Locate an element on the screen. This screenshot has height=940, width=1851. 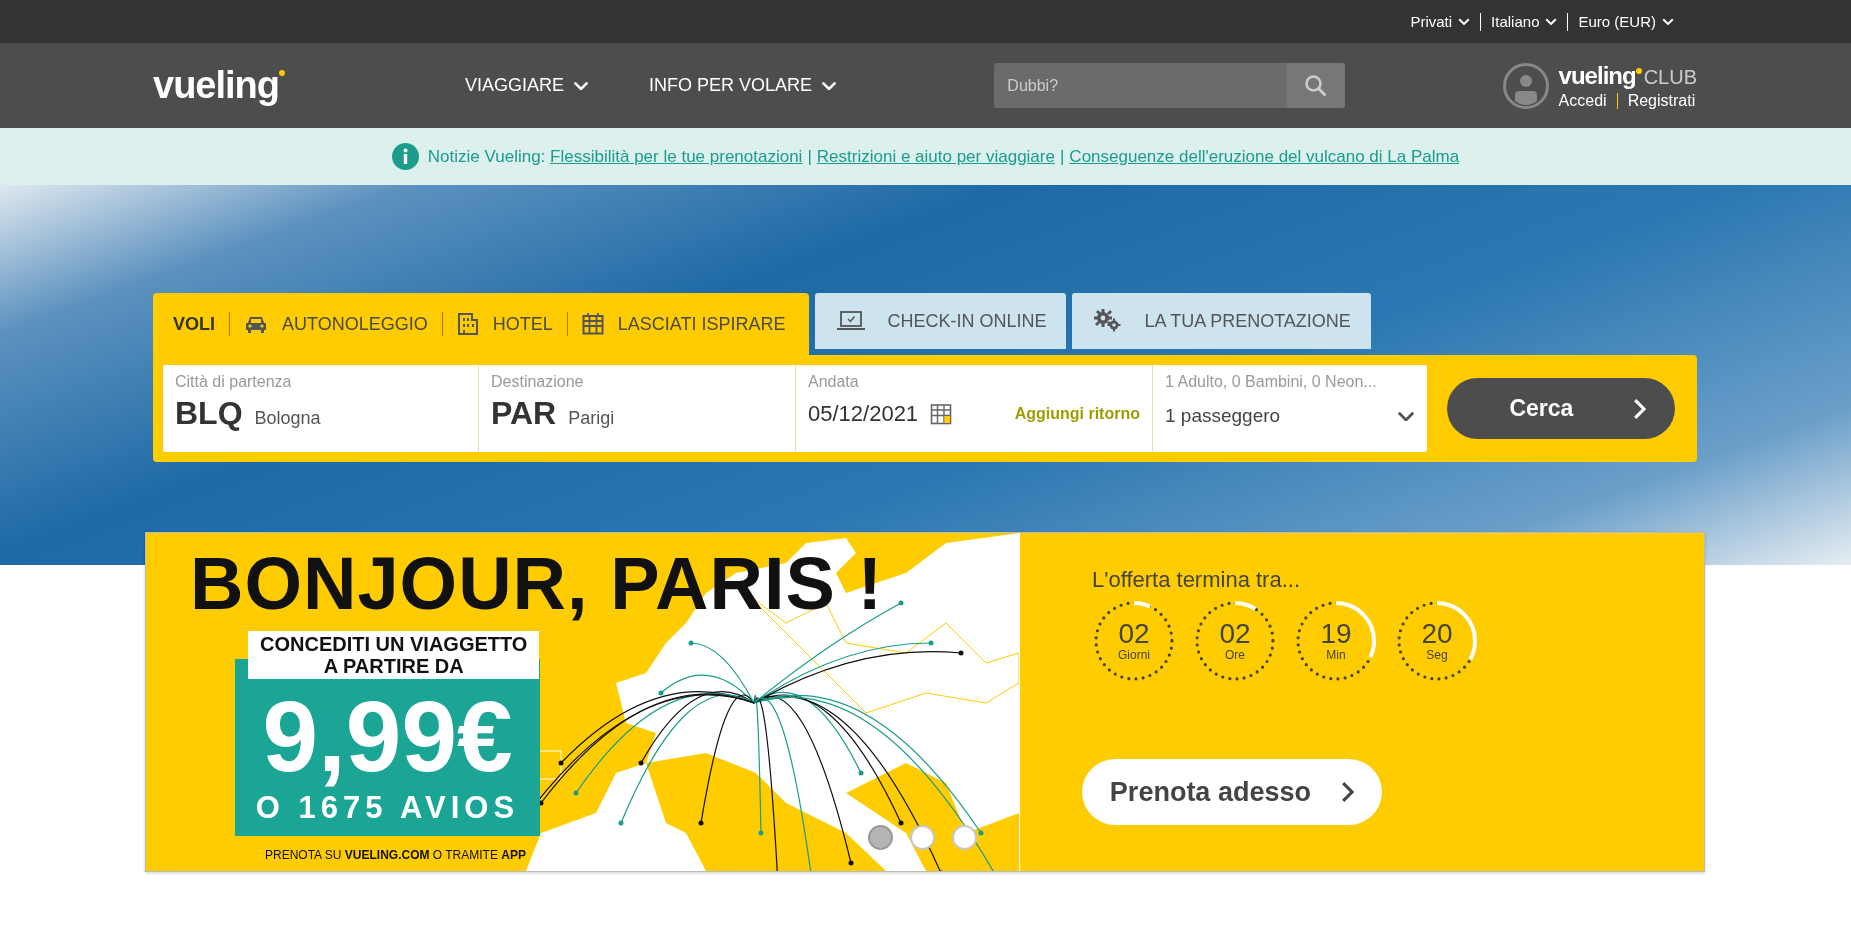
countdown-unit: Min is located at coordinates (1336, 655).